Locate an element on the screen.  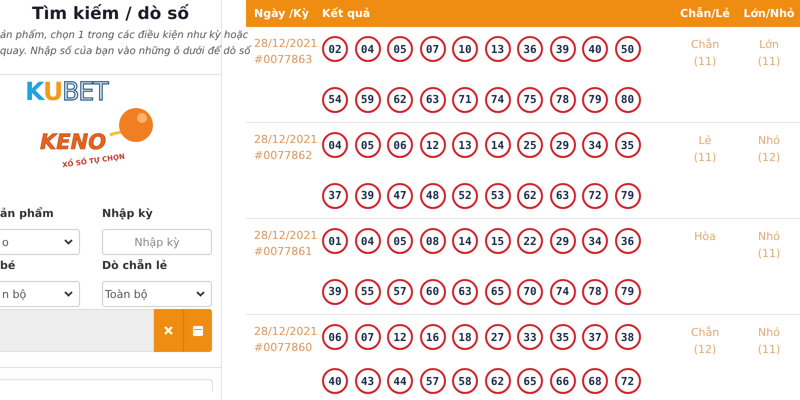
field-label: Dò chẵn lẻ is located at coordinates (135, 266).